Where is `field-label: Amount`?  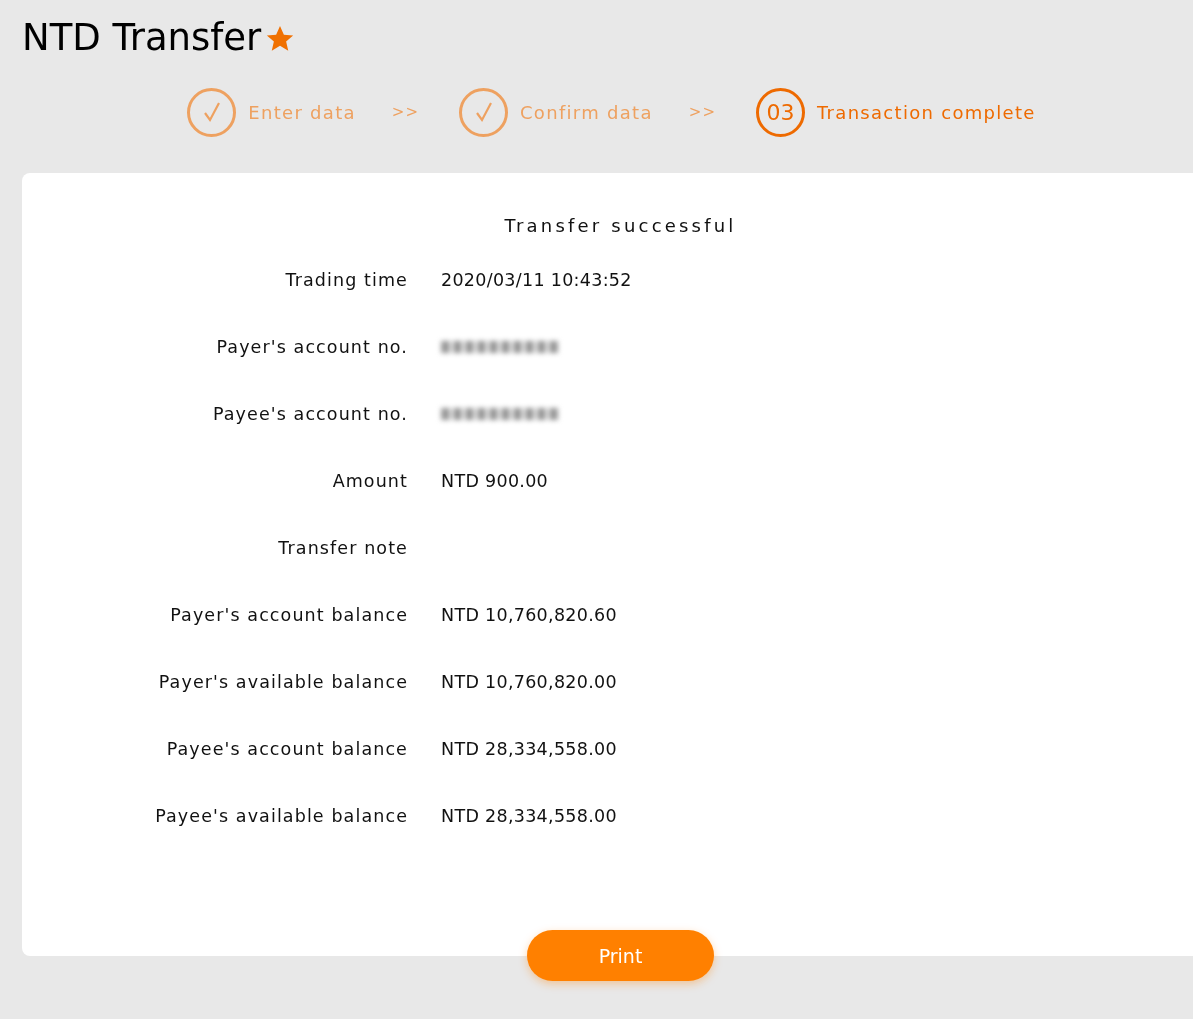
field-label: Amount is located at coordinates (369, 481).